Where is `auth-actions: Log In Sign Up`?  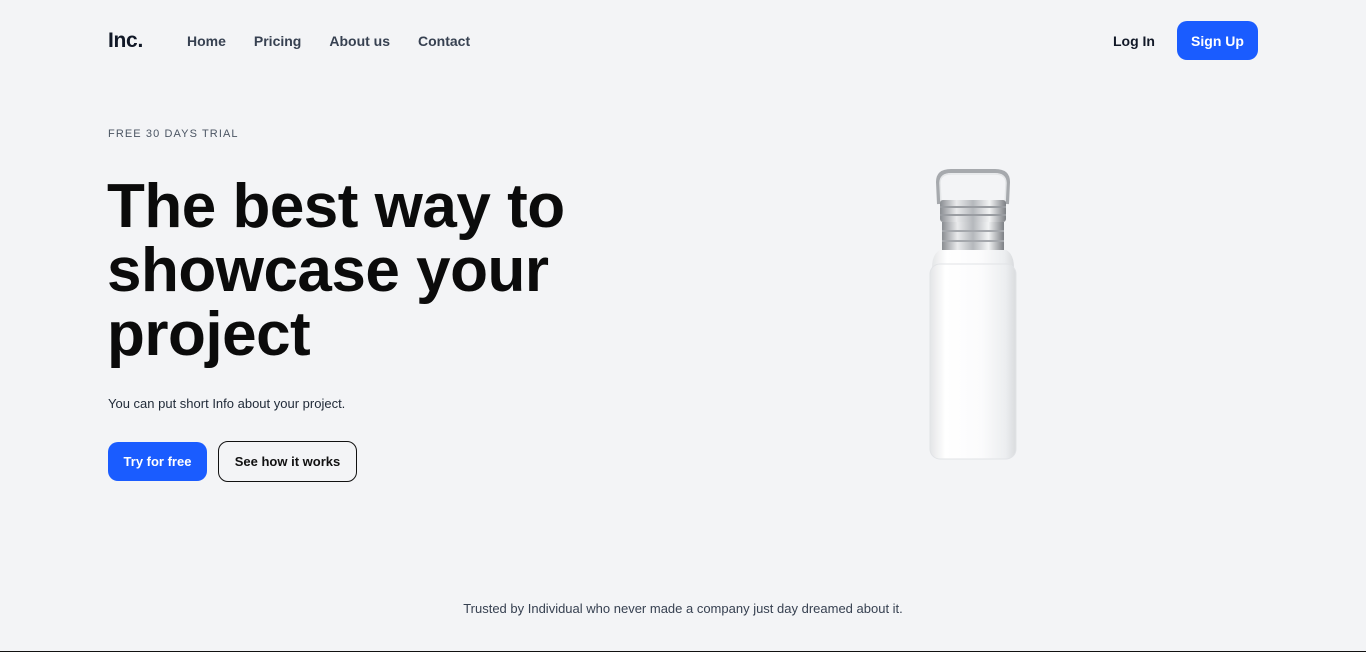
auth-actions: Log In Sign Up is located at coordinates (1185, 40).